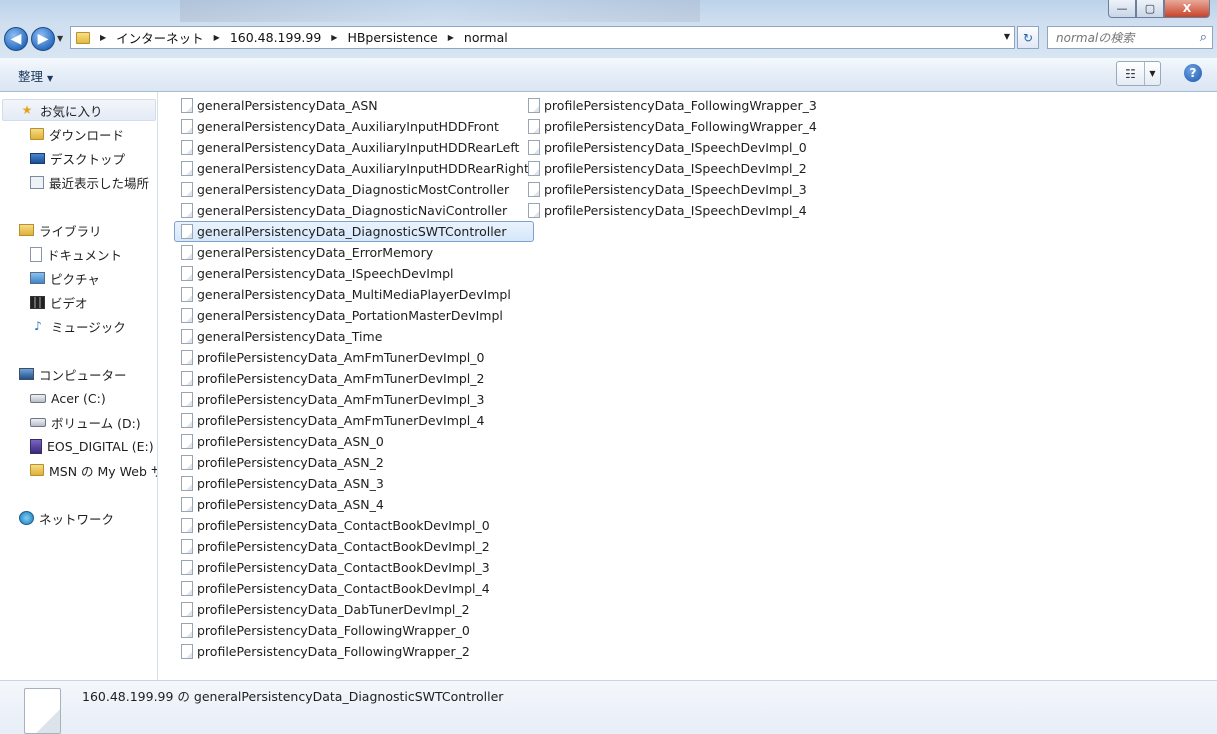 Image resolution: width=1217 pixels, height=734 pixels. Describe the element at coordinates (1131, 73) in the screenshot. I see `list-view-icon: ☷` at that location.